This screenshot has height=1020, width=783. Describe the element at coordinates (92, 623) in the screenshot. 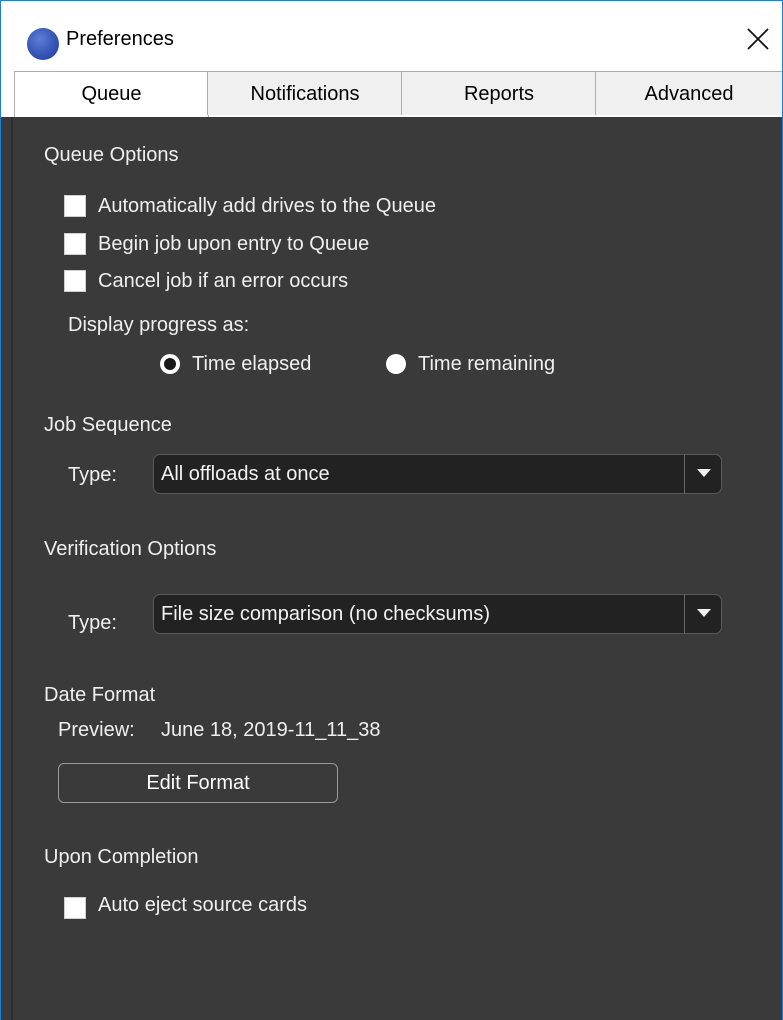

I see `verification-type-label: Type:` at that location.